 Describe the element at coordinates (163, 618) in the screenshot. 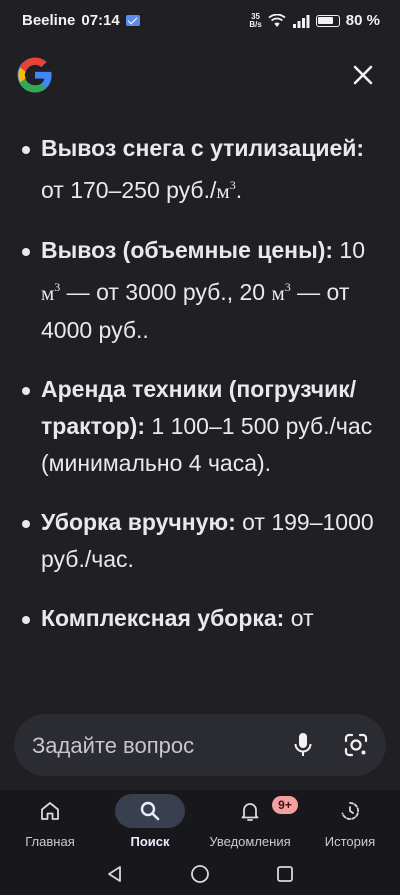

I see `item-label: Комплексная уборка:` at that location.